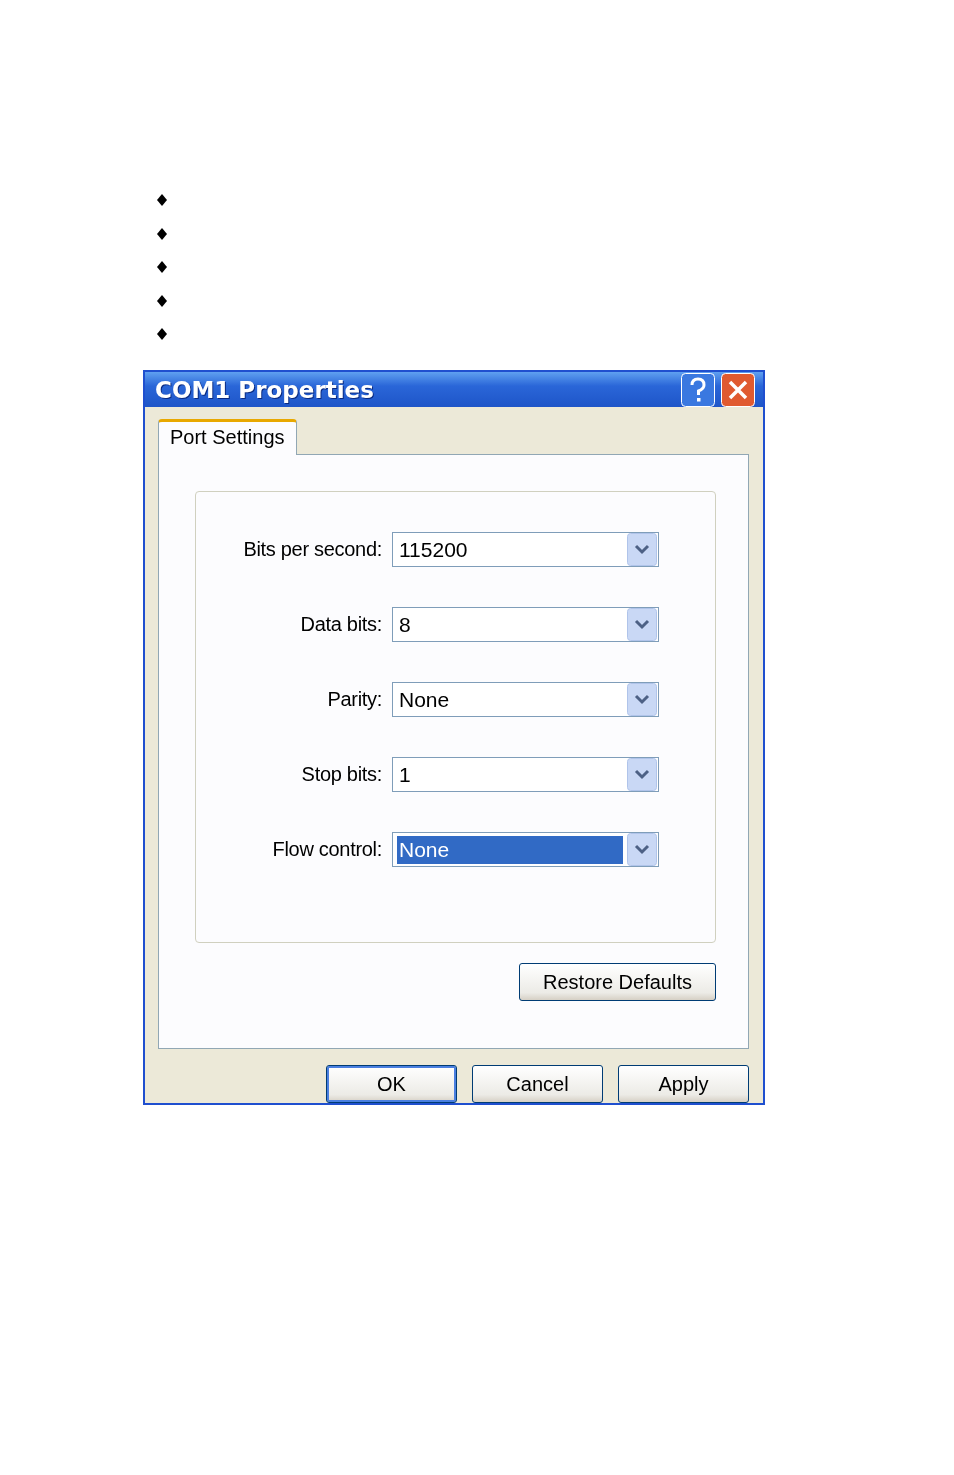 The height and width of the screenshot is (1475, 954). I want to click on dropdown-field: 115200, so click(525, 549).